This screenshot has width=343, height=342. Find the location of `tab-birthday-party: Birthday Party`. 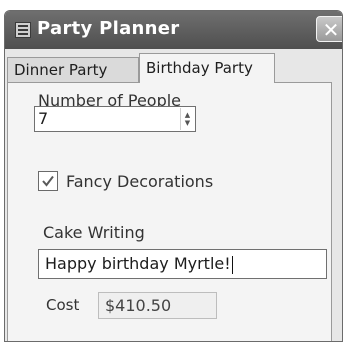

tab-birthday-party: Birthday Party is located at coordinates (207, 68).